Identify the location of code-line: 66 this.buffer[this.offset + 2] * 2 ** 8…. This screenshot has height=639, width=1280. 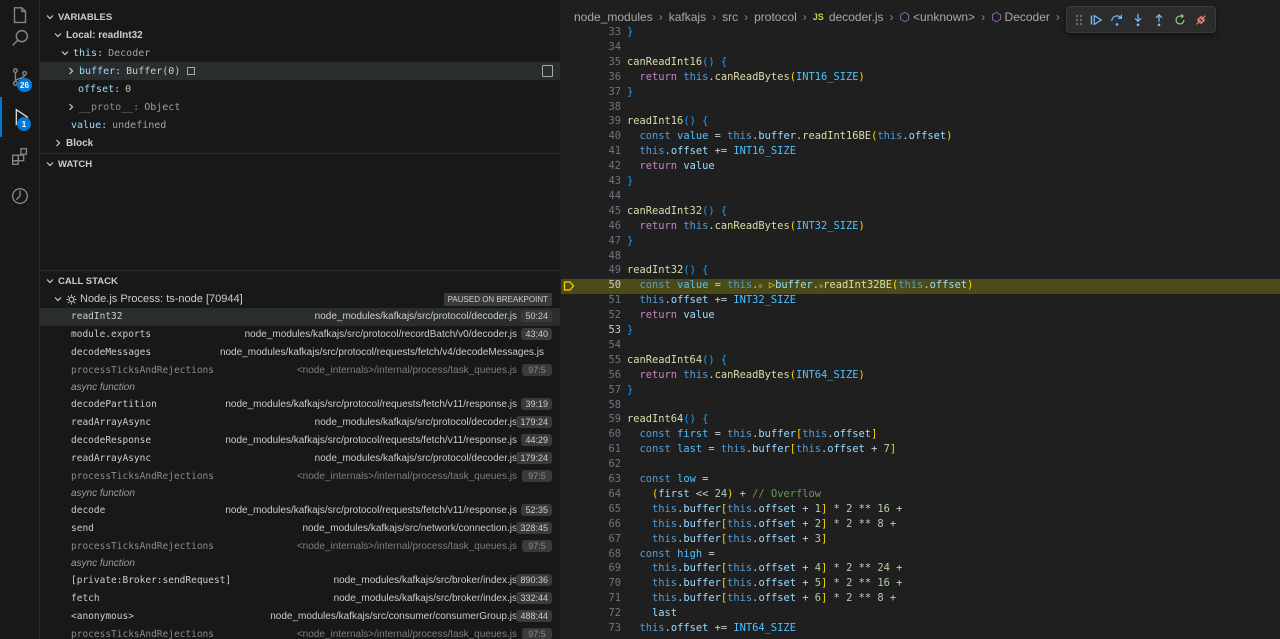
(920, 525).